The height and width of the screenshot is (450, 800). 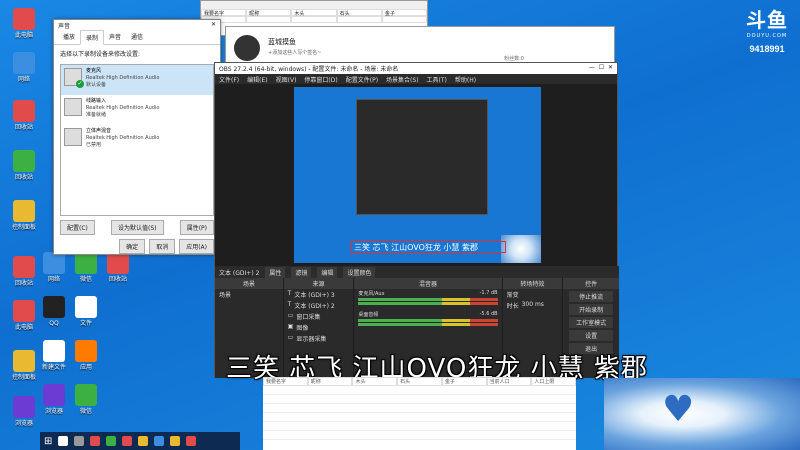 I want to click on wechat-taskbar-icon, so click(x=111, y=441).